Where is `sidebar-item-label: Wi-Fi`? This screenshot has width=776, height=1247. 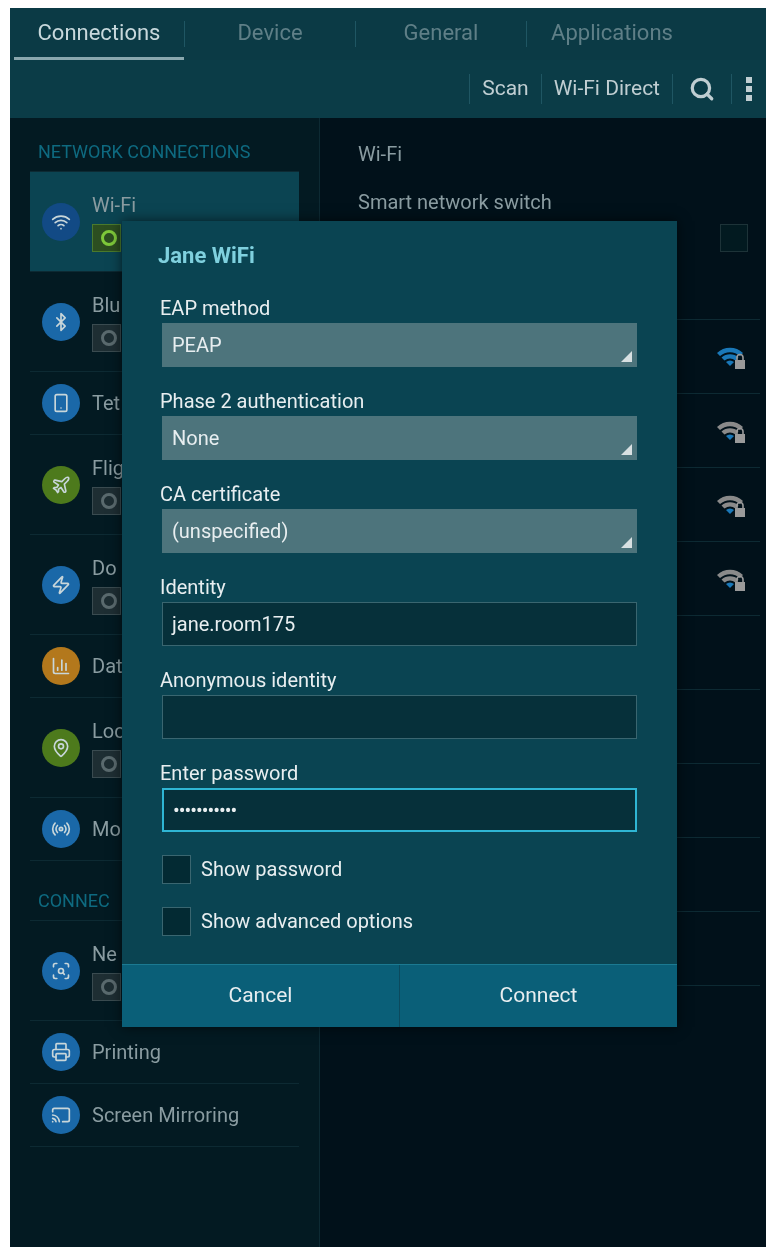
sidebar-item-label: Wi-Fi is located at coordinates (114, 204).